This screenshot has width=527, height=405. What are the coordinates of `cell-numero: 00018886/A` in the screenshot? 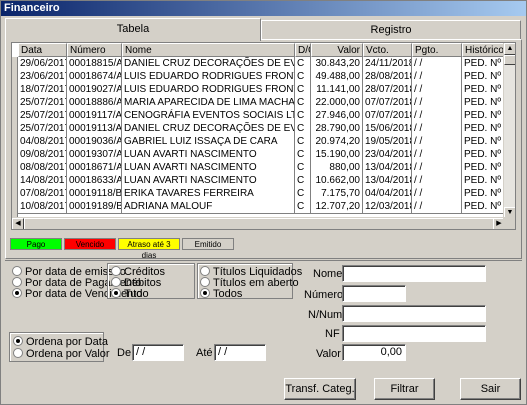 It's located at (94, 103).